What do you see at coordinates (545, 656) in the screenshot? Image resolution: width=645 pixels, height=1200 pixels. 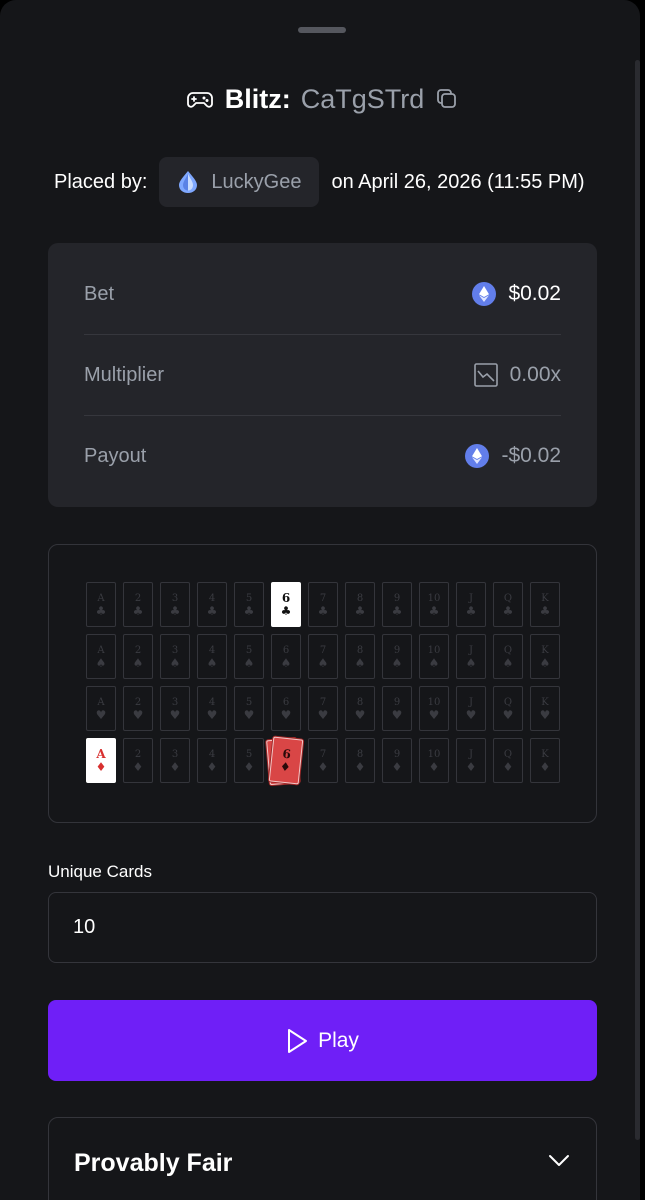 I see `deck-card-slot: K ♠` at bounding box center [545, 656].